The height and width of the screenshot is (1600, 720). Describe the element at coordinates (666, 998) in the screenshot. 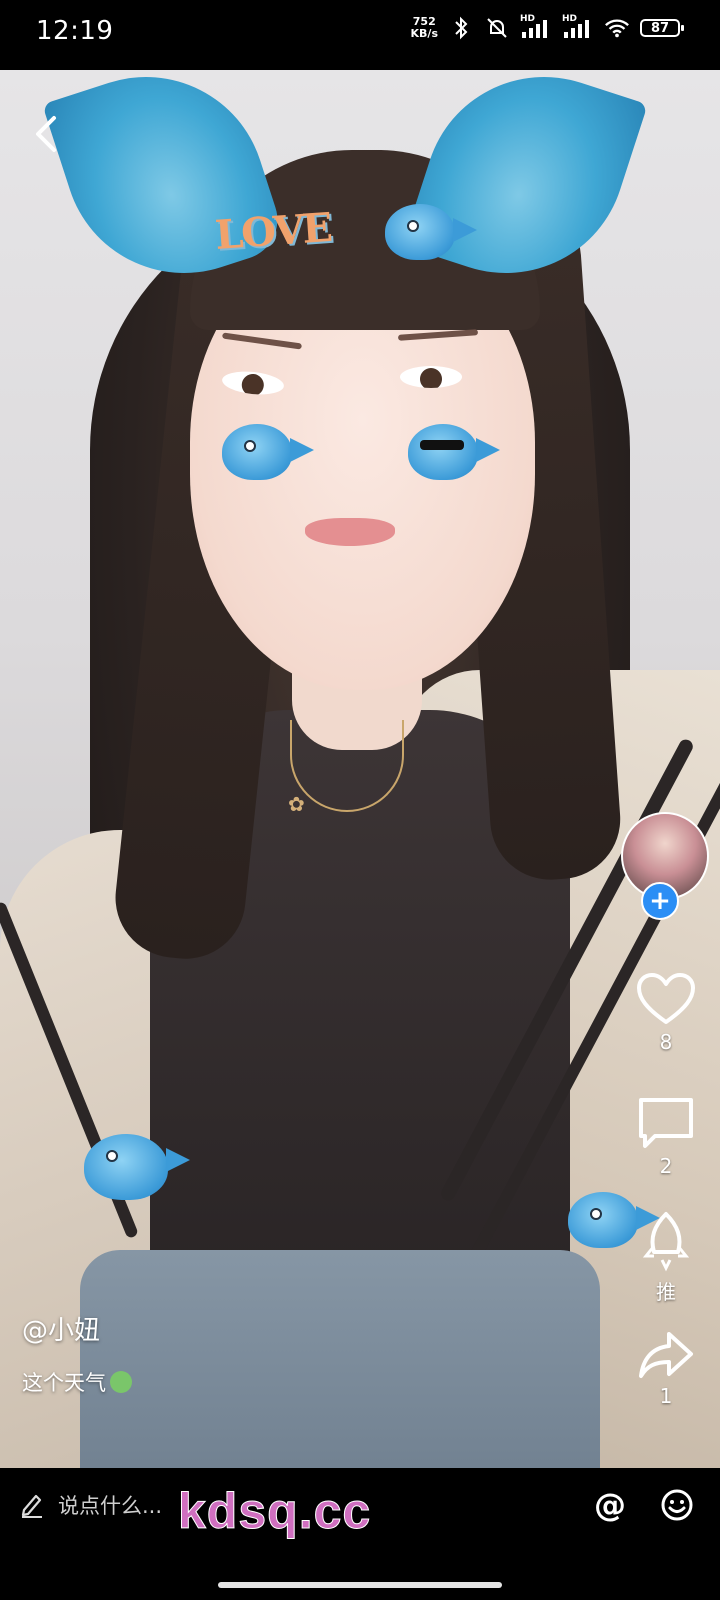

I see `heart-icon` at that location.